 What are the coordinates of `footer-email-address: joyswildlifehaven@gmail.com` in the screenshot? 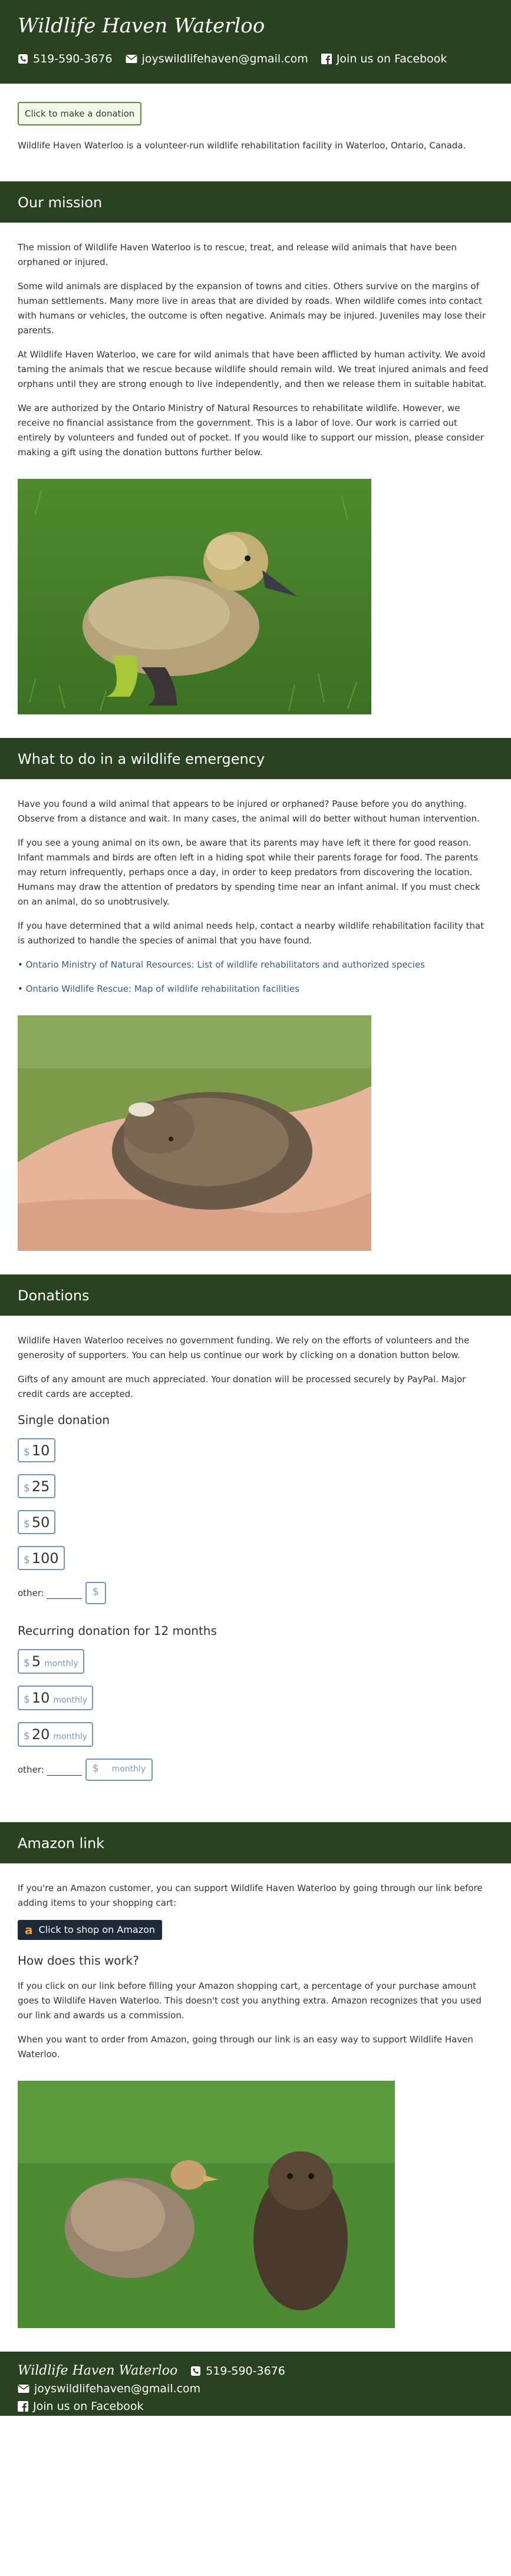 It's located at (117, 2388).